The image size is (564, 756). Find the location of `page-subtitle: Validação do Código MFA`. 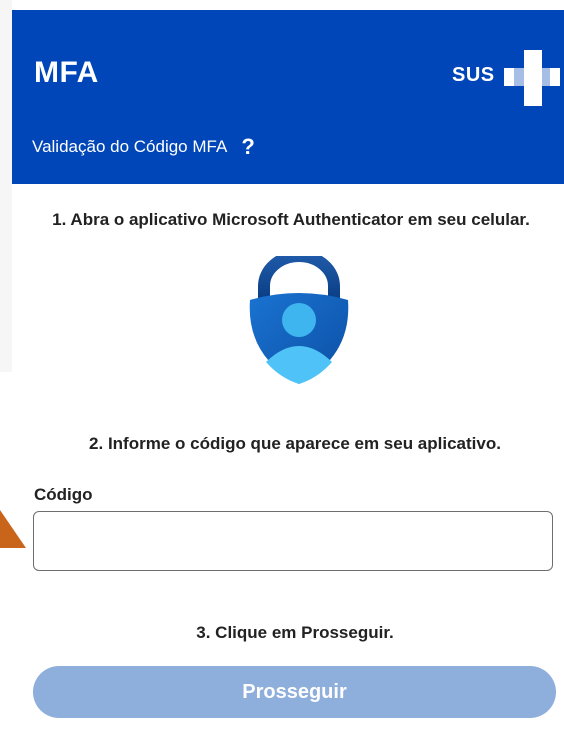

page-subtitle: Validação do Código MFA is located at coordinates (130, 146).